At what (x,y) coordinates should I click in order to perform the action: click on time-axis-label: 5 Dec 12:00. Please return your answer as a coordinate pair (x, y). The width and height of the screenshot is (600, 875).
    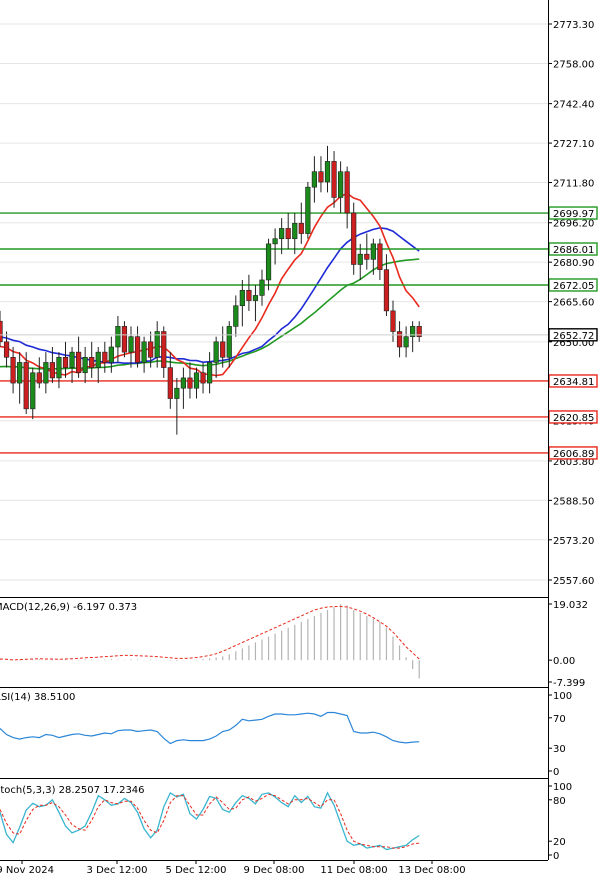
    Looking at the image, I should click on (196, 870).